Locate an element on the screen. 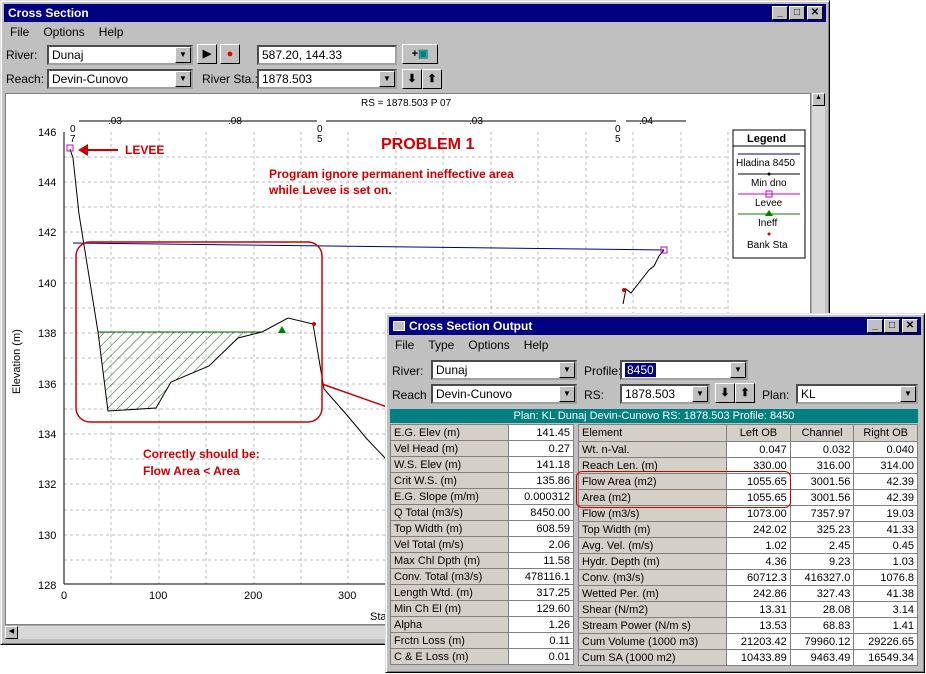 This screenshot has height=674, width=926. y-tick-132: 132 is located at coordinates (47, 485).